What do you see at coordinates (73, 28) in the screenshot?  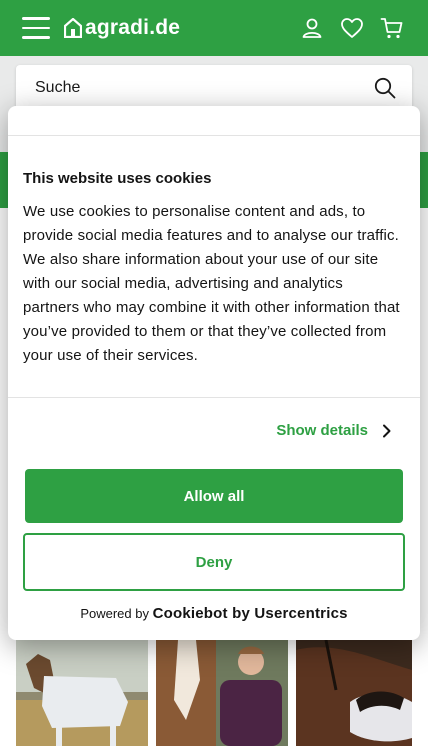 I see `logo-house-icon` at bounding box center [73, 28].